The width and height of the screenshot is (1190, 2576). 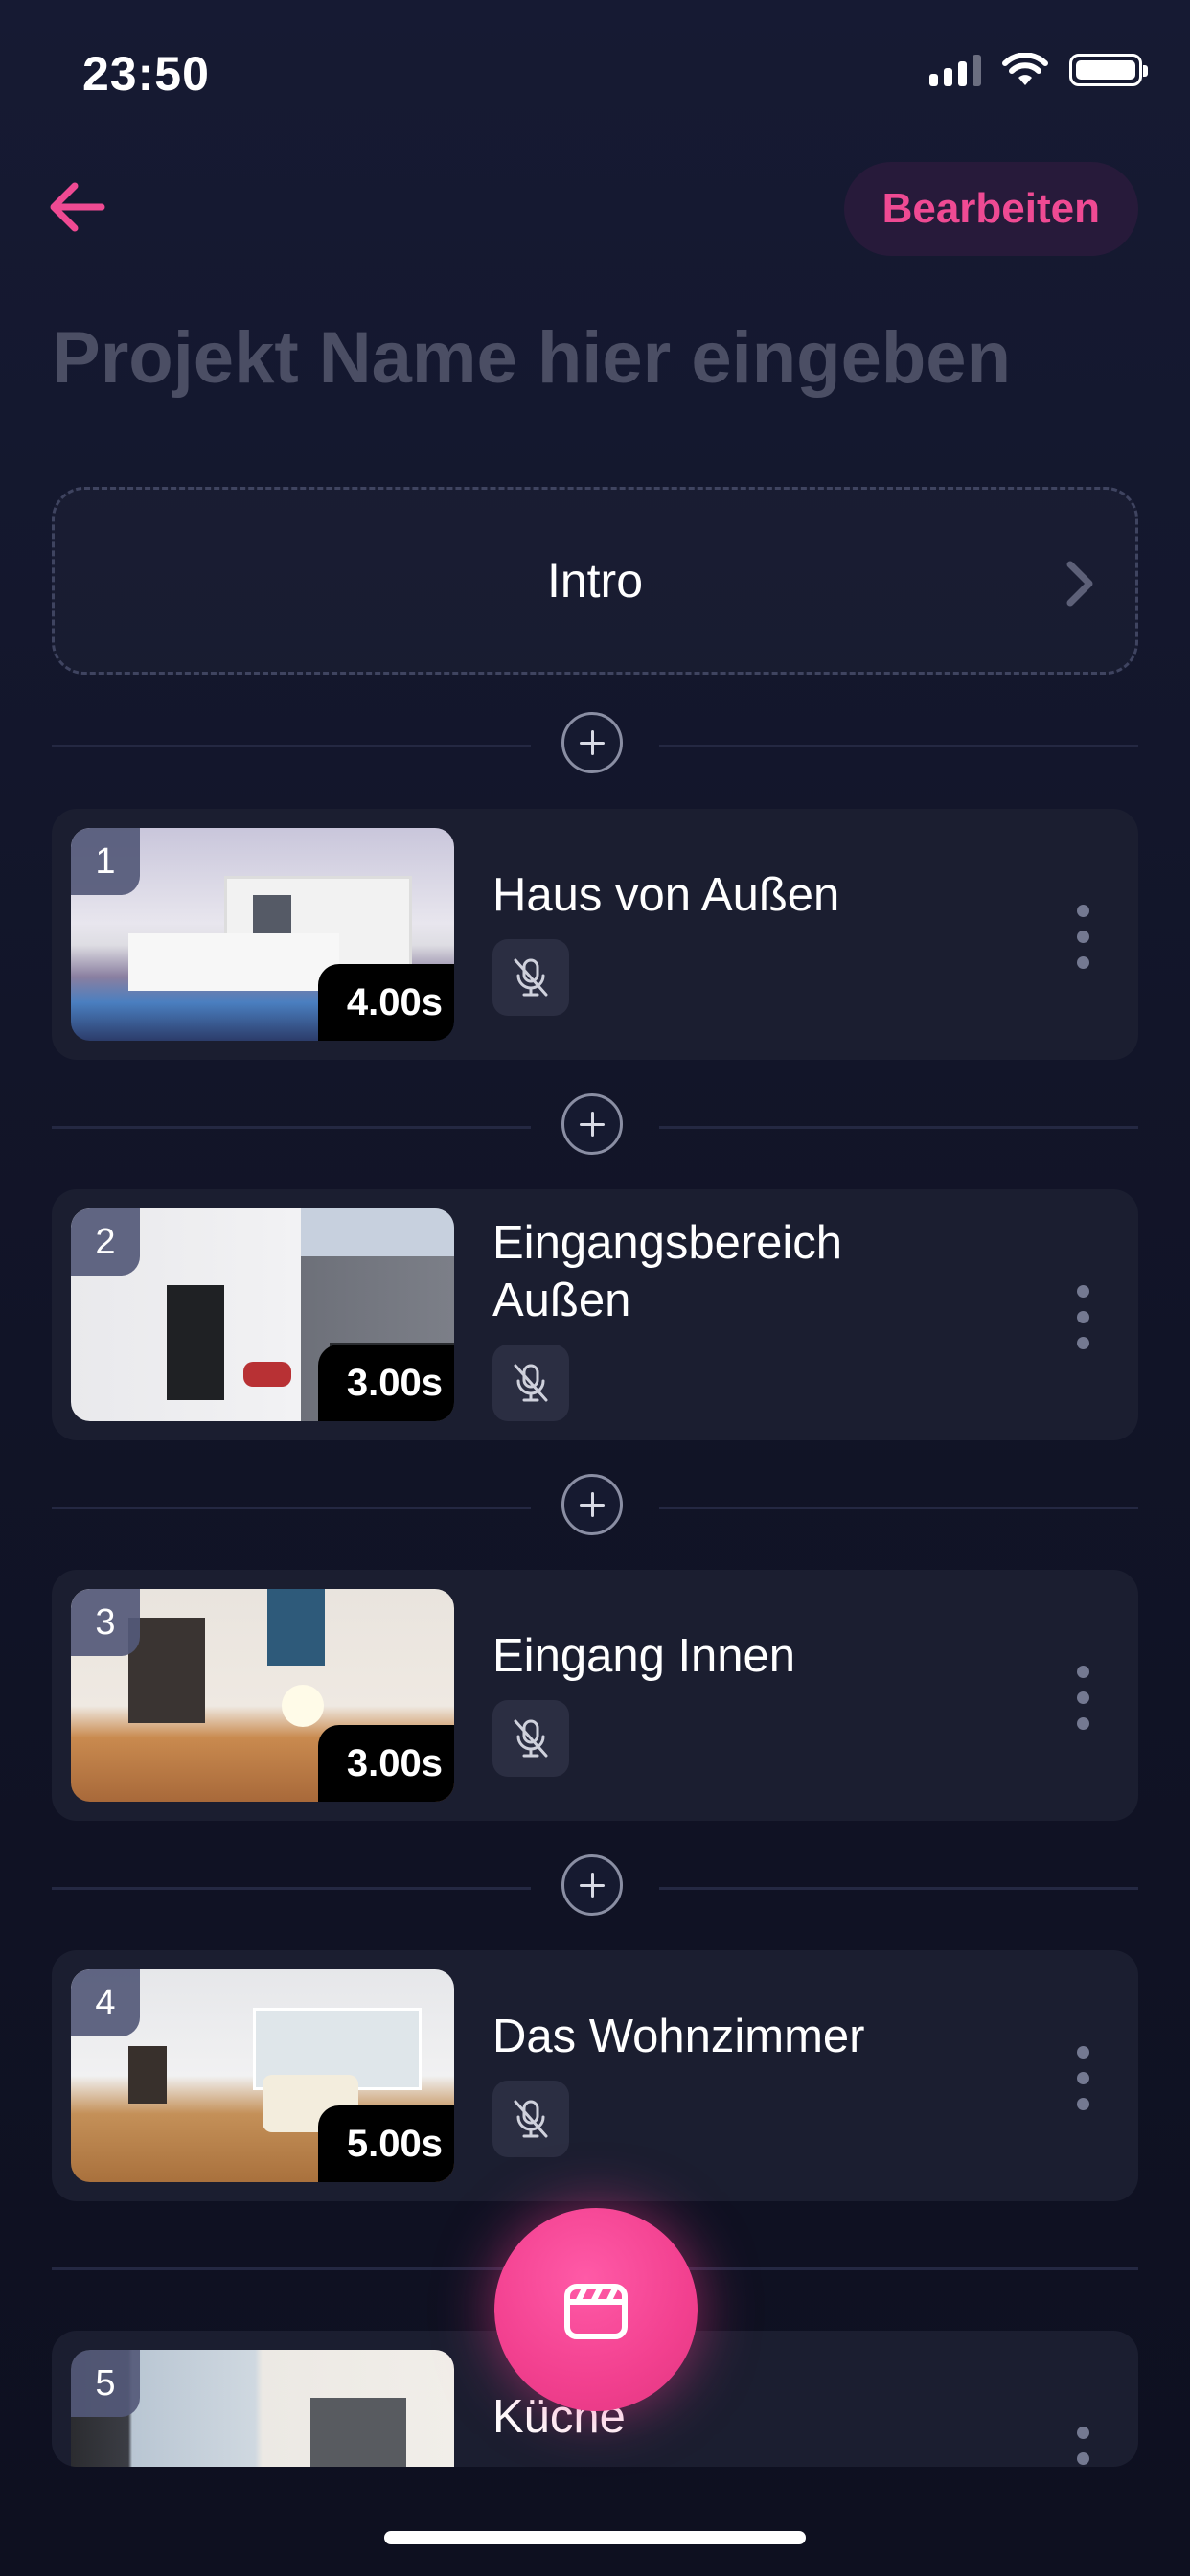 What do you see at coordinates (595, 2537) in the screenshot?
I see `home-indicator` at bounding box center [595, 2537].